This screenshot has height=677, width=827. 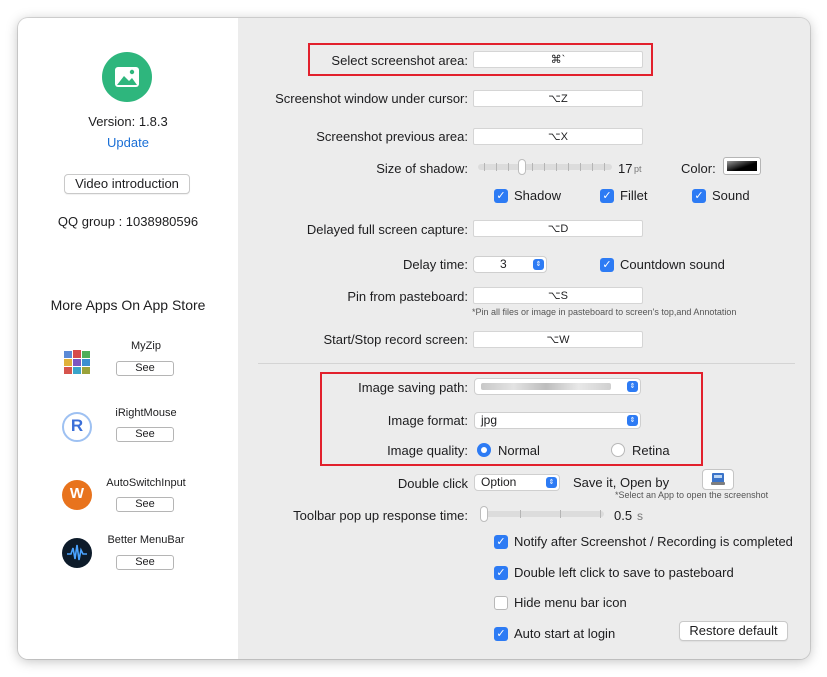 What do you see at coordinates (558, 136) in the screenshot?
I see `previous-area-shortcut-field: ⌥X` at bounding box center [558, 136].